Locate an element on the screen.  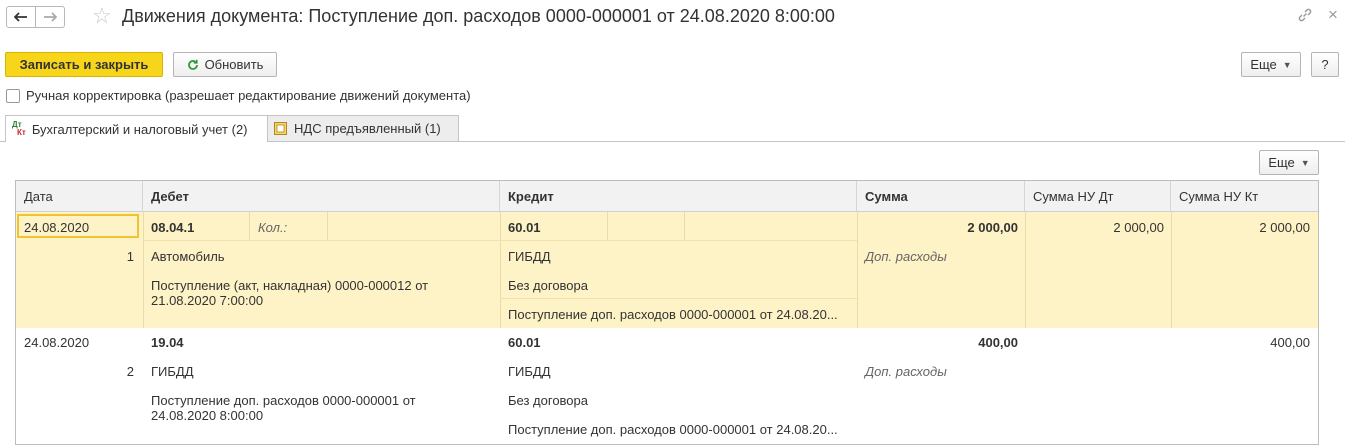
column-header-credit: Кредит is located at coordinates (678, 196).